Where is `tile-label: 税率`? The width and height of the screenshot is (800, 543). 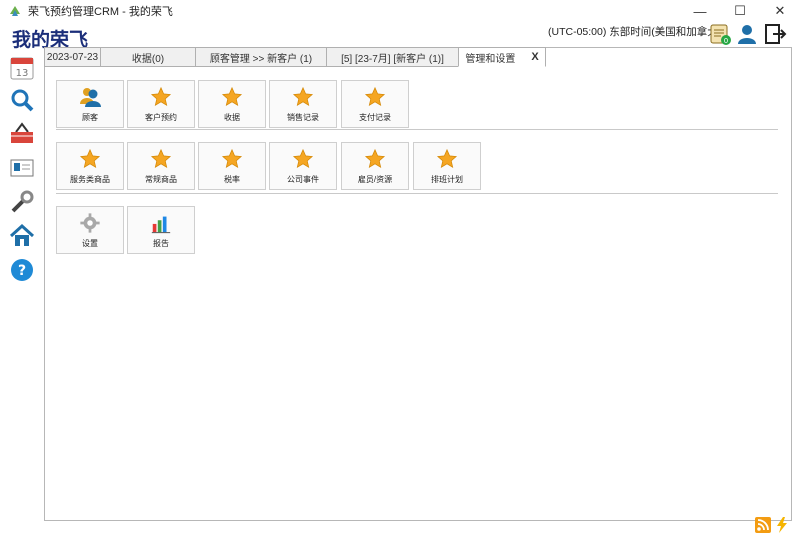 tile-label: 税率 is located at coordinates (232, 179).